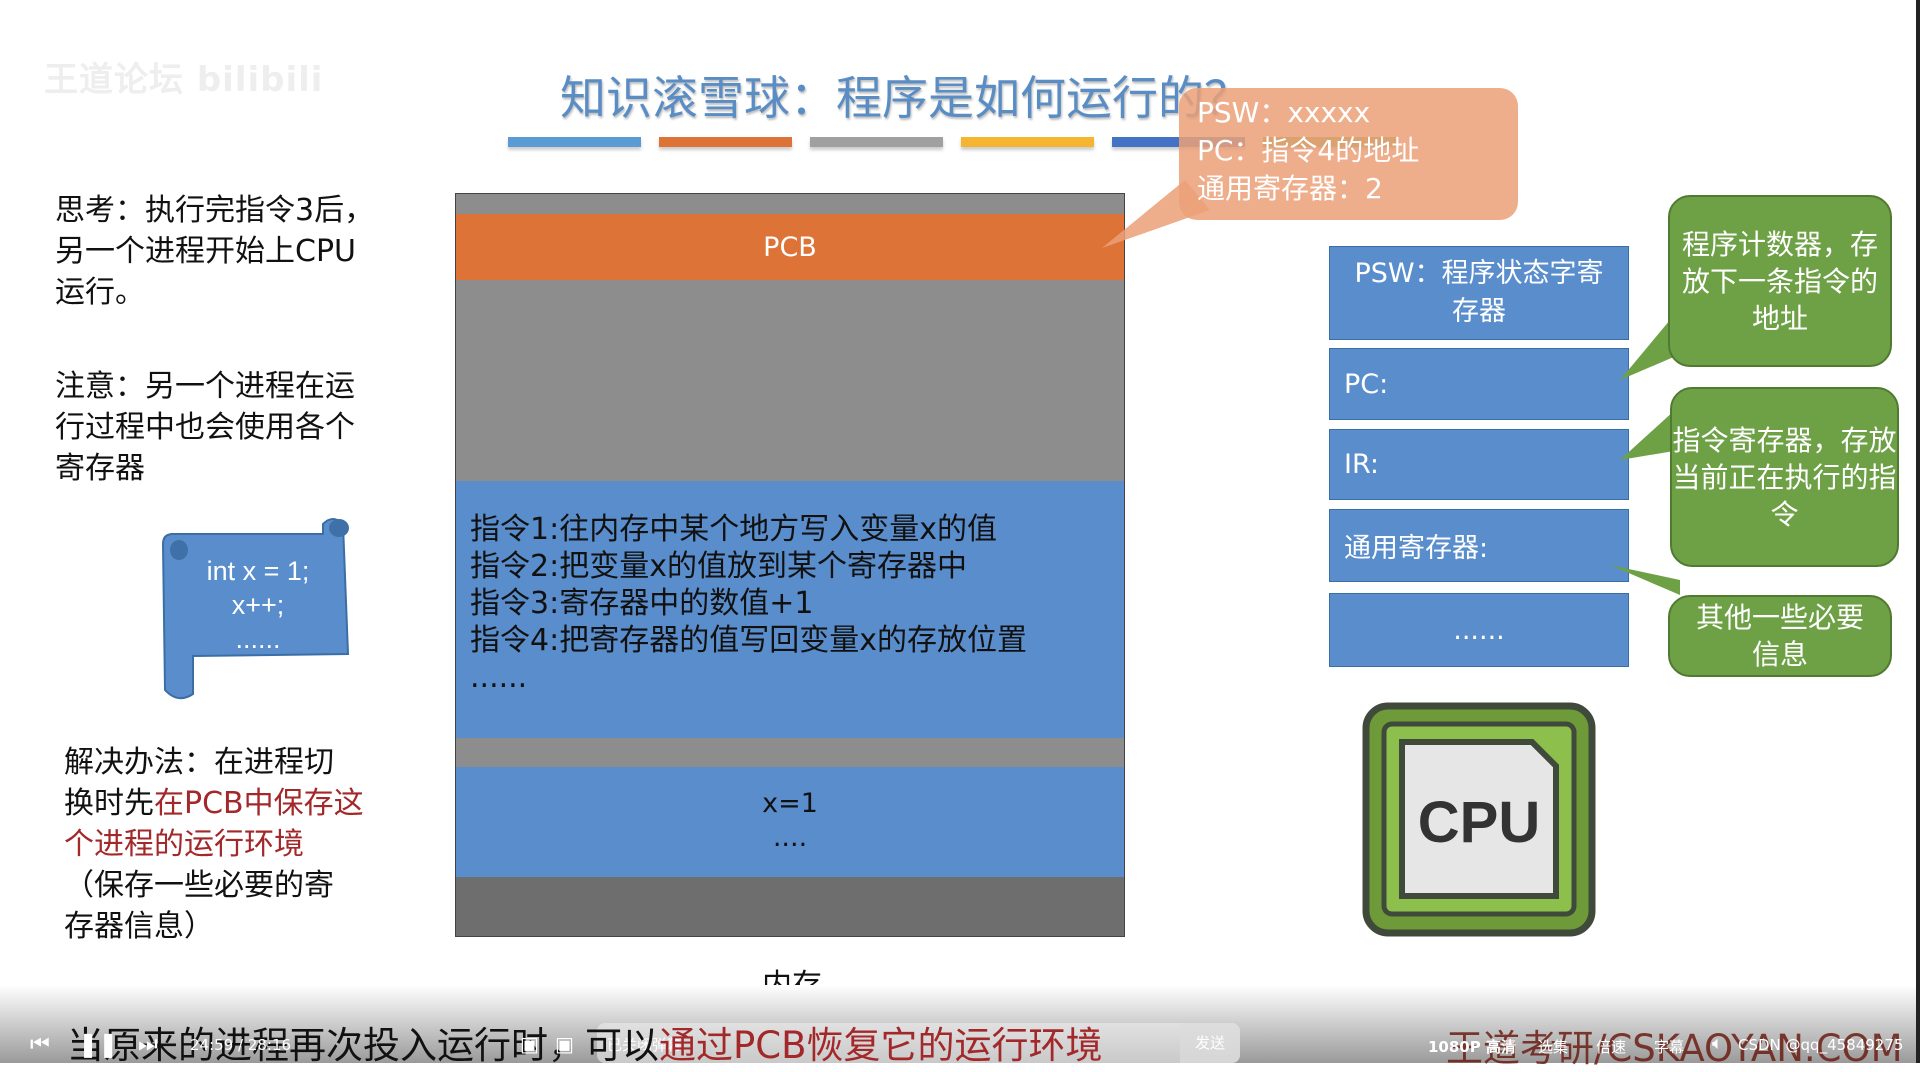 The height and width of the screenshot is (1072, 1920). Describe the element at coordinates (790, 906) in the screenshot. I see `memory-free-area` at that location.